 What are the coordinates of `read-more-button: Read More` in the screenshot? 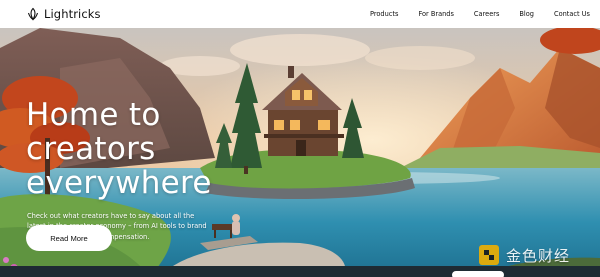 It's located at (69, 238).